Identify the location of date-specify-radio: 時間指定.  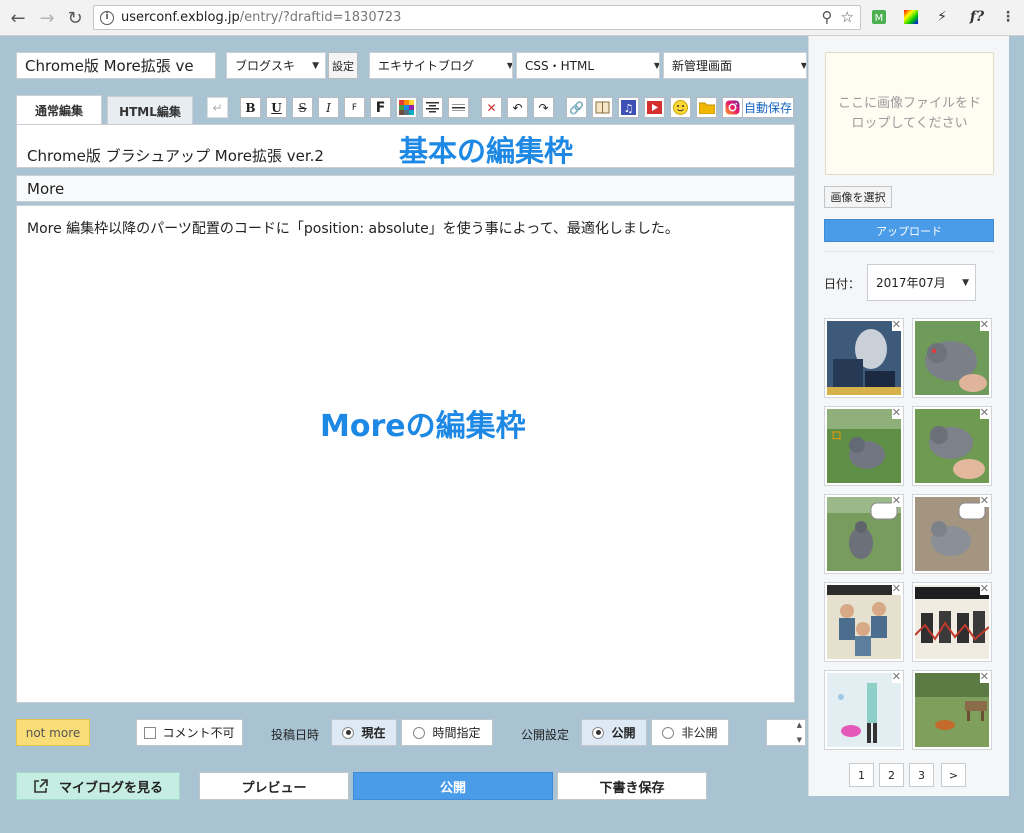
(447, 732).